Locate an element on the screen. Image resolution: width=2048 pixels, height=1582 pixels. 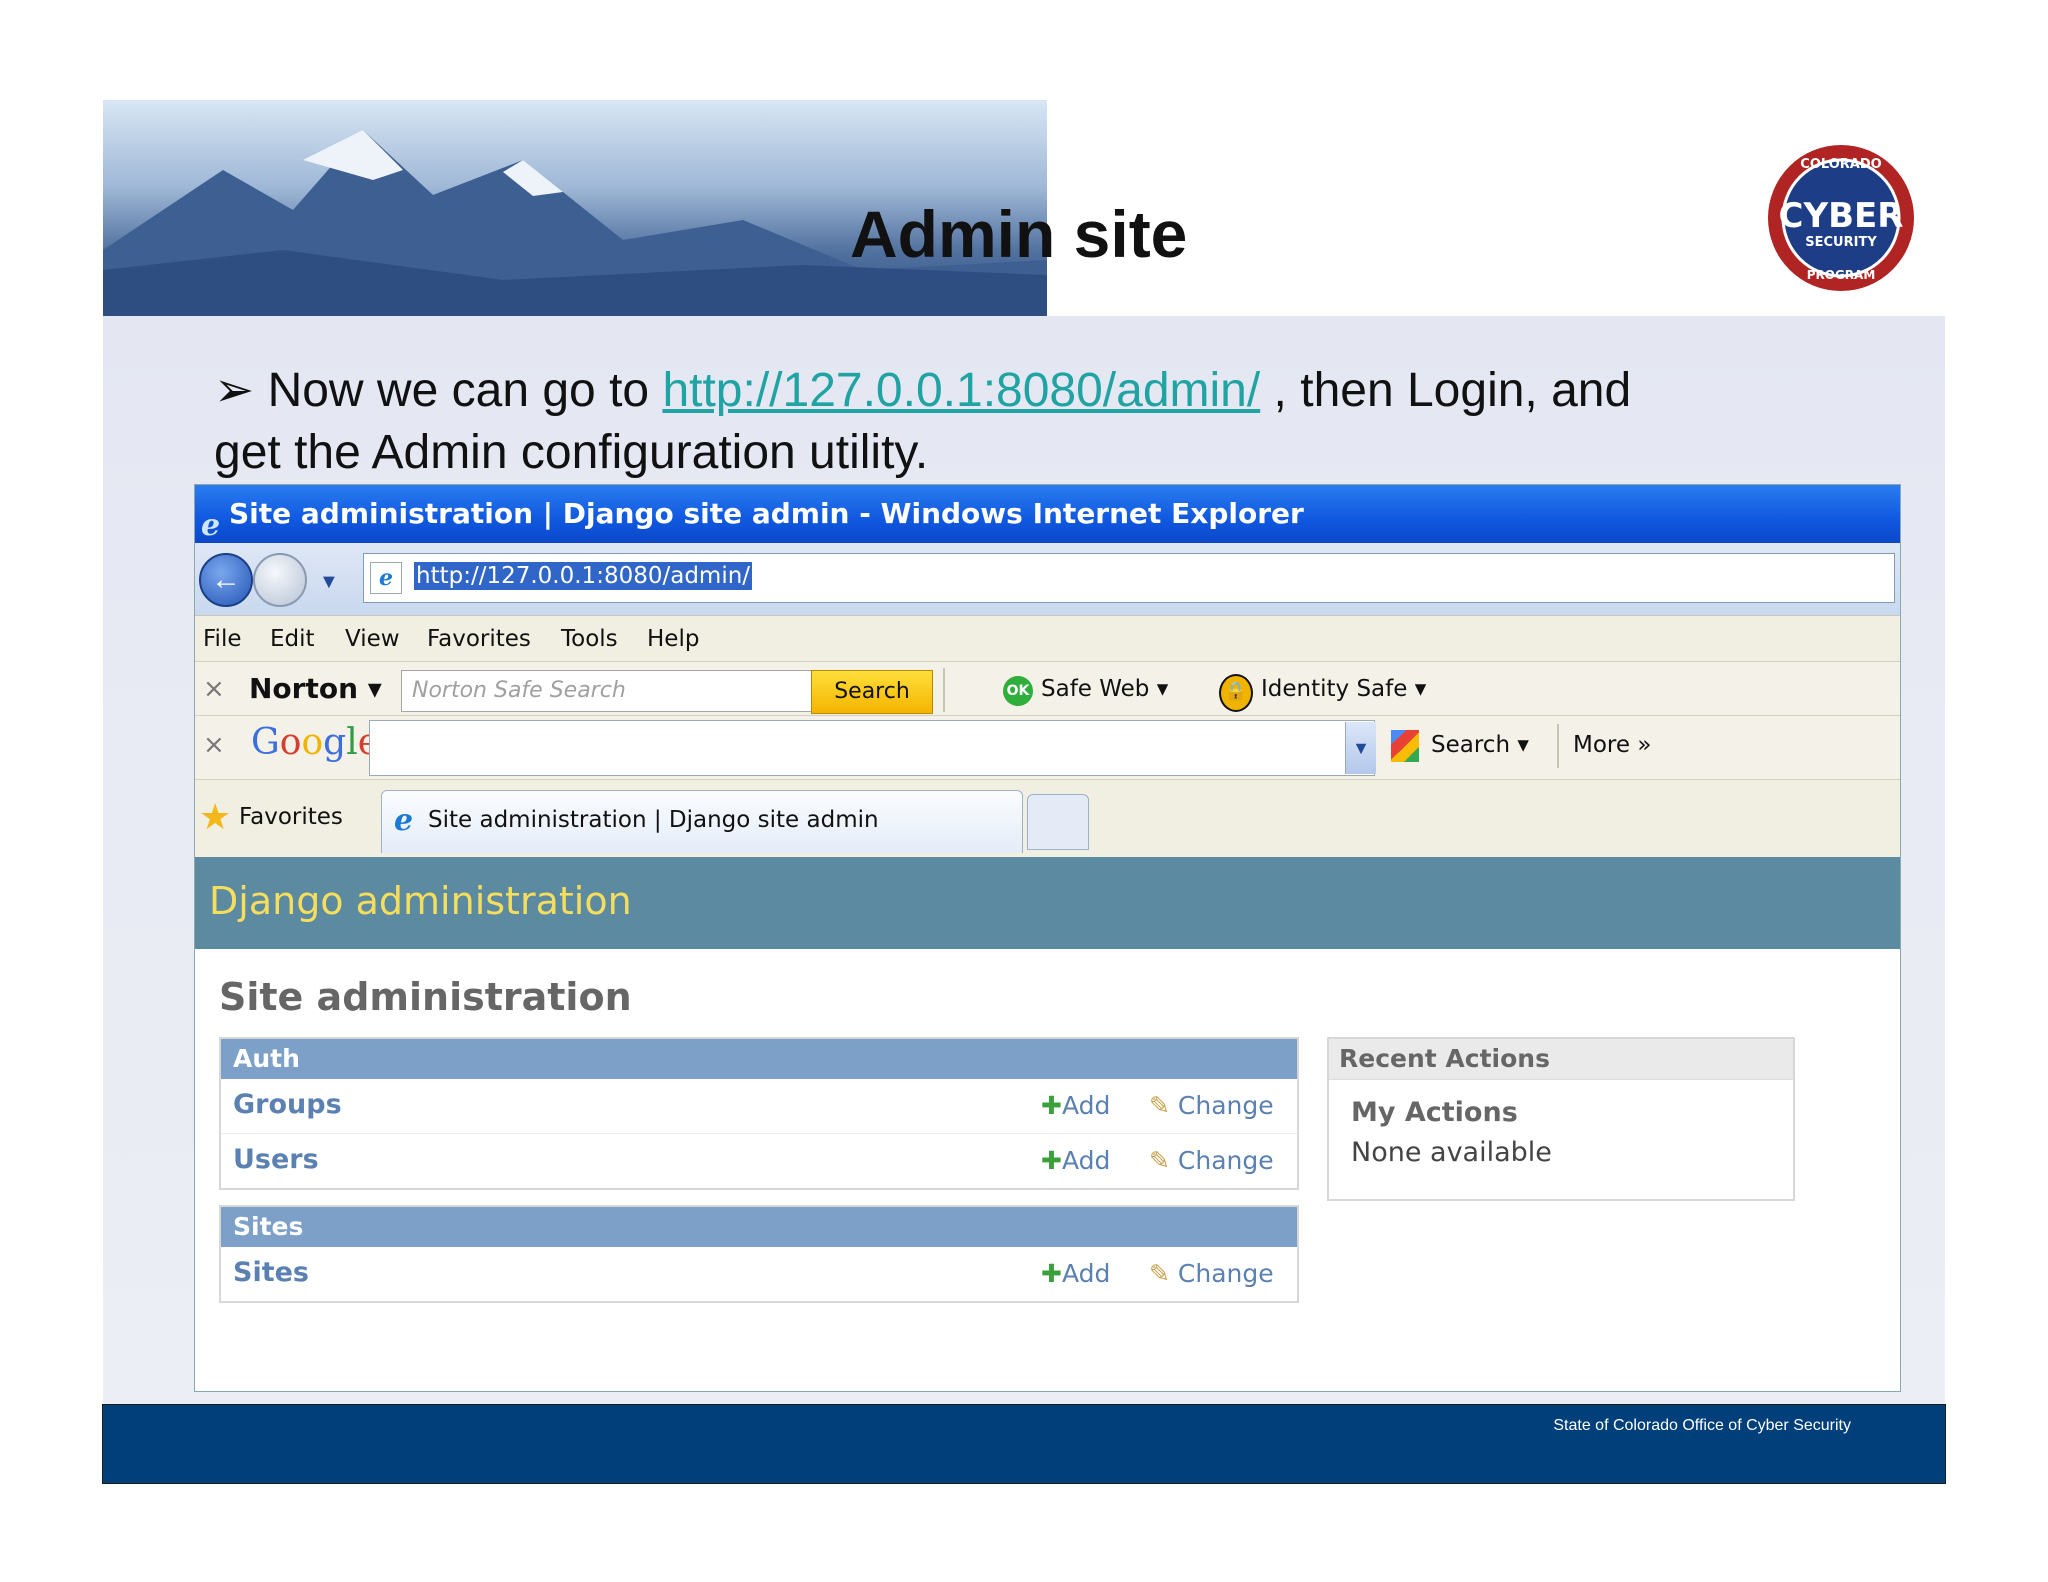
django-header-title: Django administration is located at coordinates (420, 901).